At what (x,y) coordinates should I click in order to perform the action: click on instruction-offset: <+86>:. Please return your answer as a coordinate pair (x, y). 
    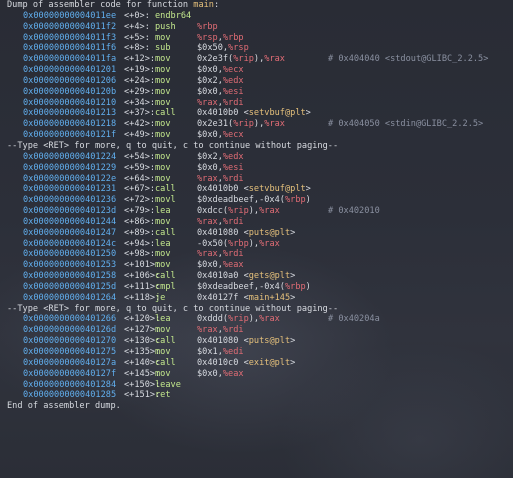
    Looking at the image, I should click on (140, 221).